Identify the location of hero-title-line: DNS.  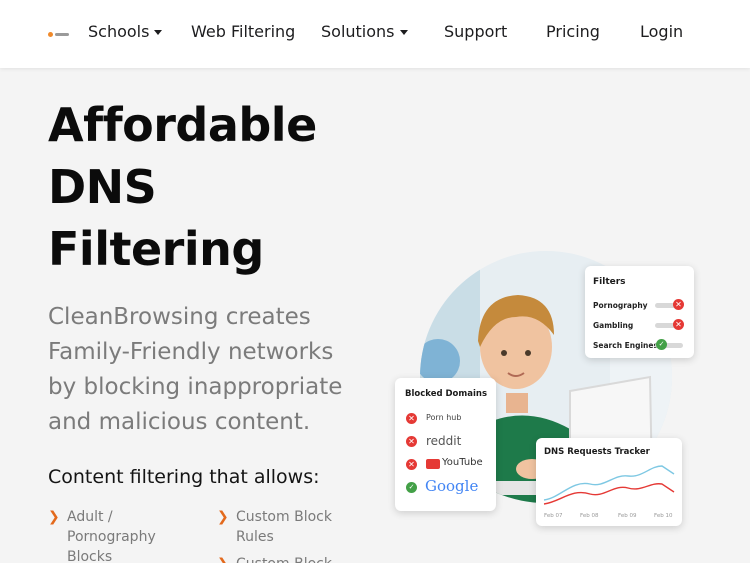
(102, 187).